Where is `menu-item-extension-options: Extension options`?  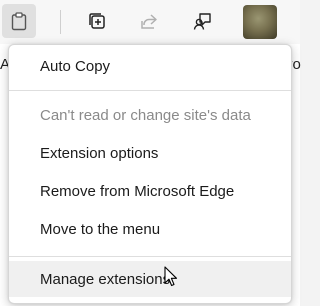 menu-item-extension-options: Extension options is located at coordinates (150, 153).